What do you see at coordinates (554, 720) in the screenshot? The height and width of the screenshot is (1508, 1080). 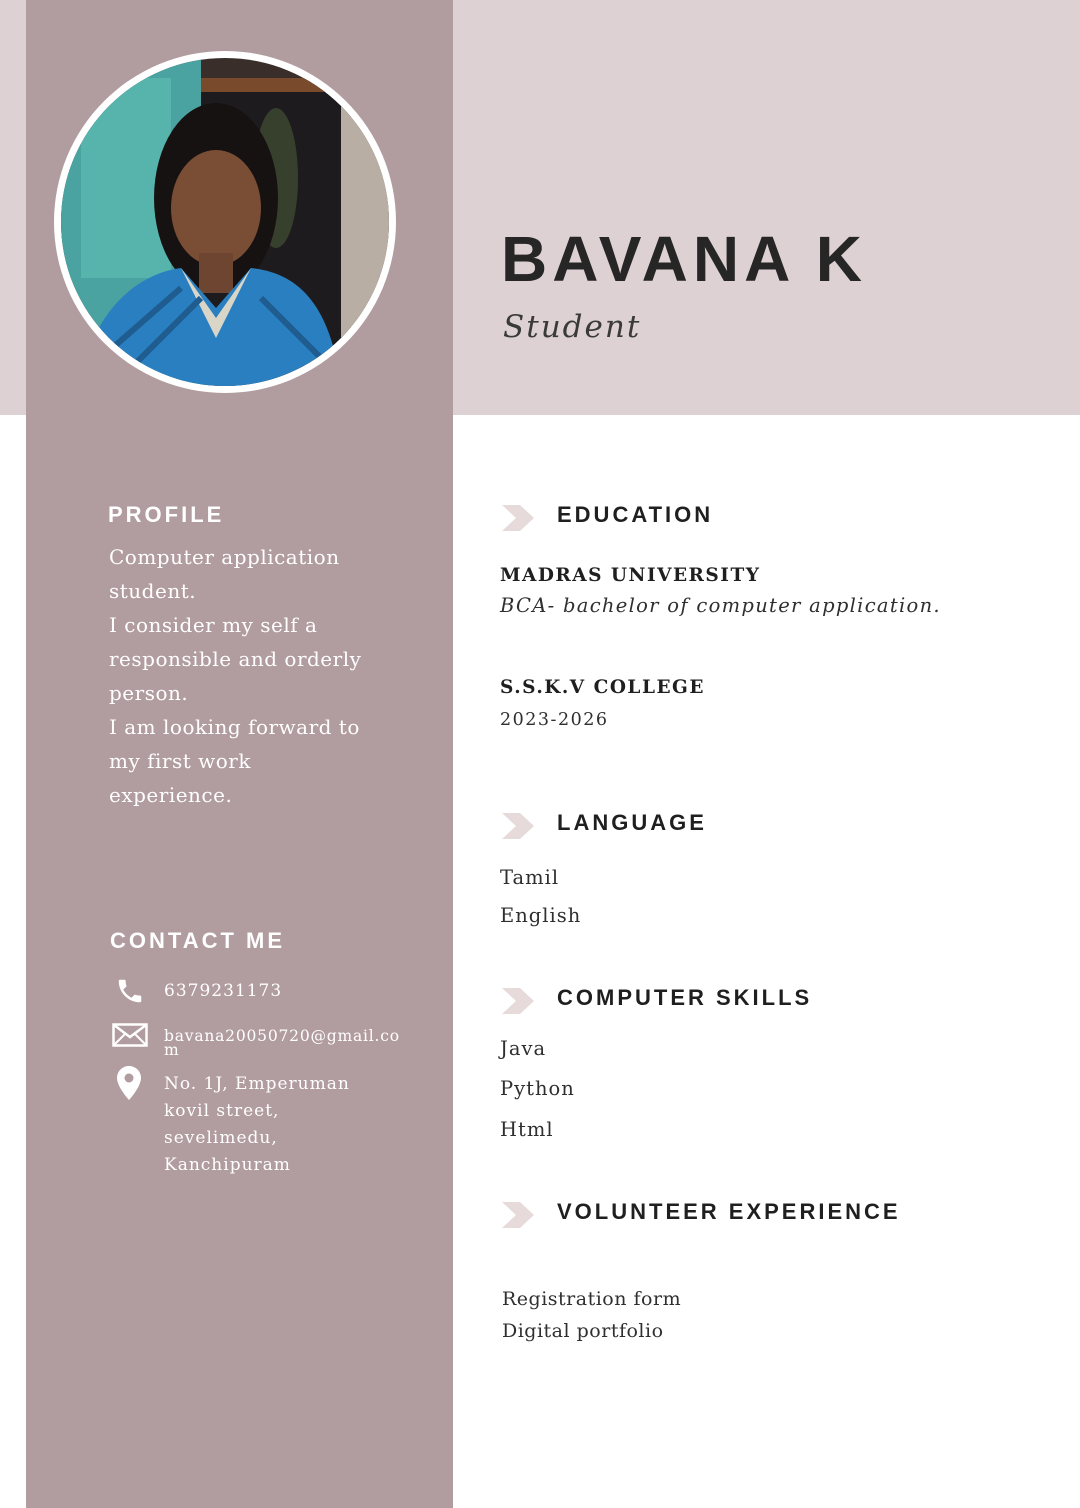 I see `education-years: 2023-2026` at bounding box center [554, 720].